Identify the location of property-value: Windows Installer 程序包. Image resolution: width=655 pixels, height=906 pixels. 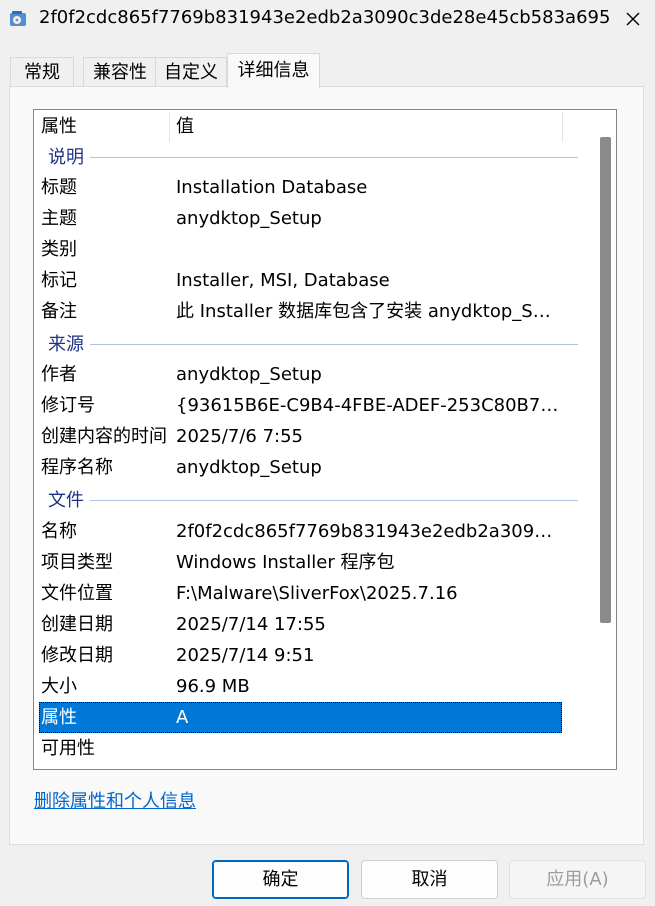
(285, 562).